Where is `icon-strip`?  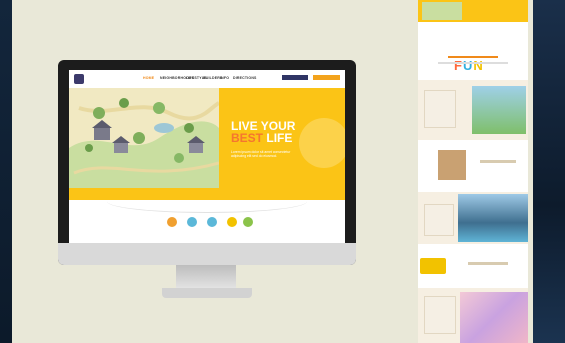 icon-strip is located at coordinates (207, 222).